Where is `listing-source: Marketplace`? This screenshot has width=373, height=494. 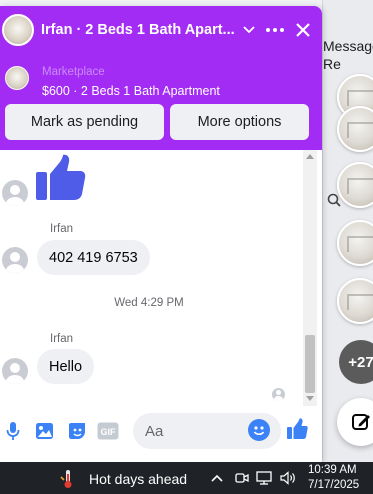 listing-source: Marketplace is located at coordinates (73, 72).